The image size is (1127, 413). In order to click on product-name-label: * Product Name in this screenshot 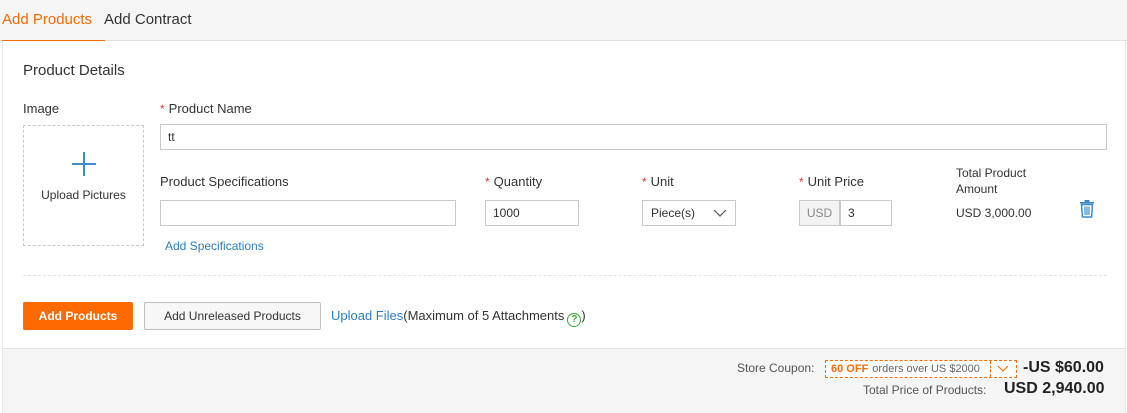, I will do `click(206, 108)`.